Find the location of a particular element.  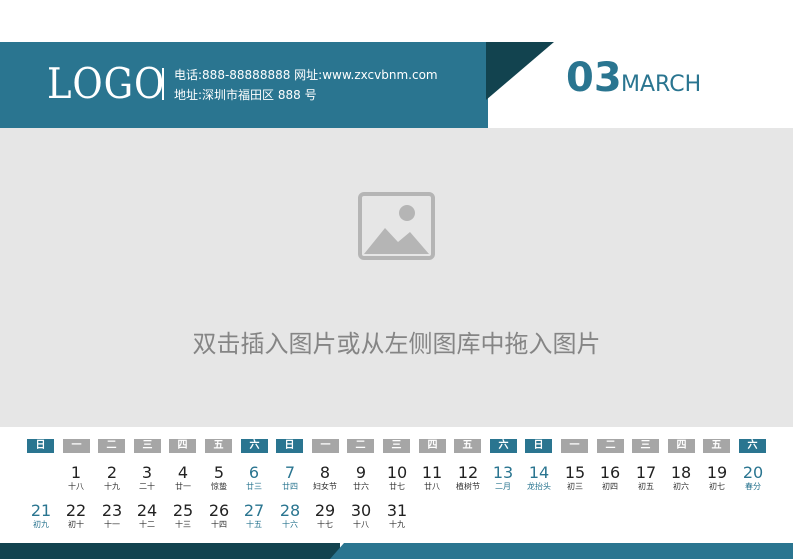

calendar-day: 13 二月 is located at coordinates (503, 477).